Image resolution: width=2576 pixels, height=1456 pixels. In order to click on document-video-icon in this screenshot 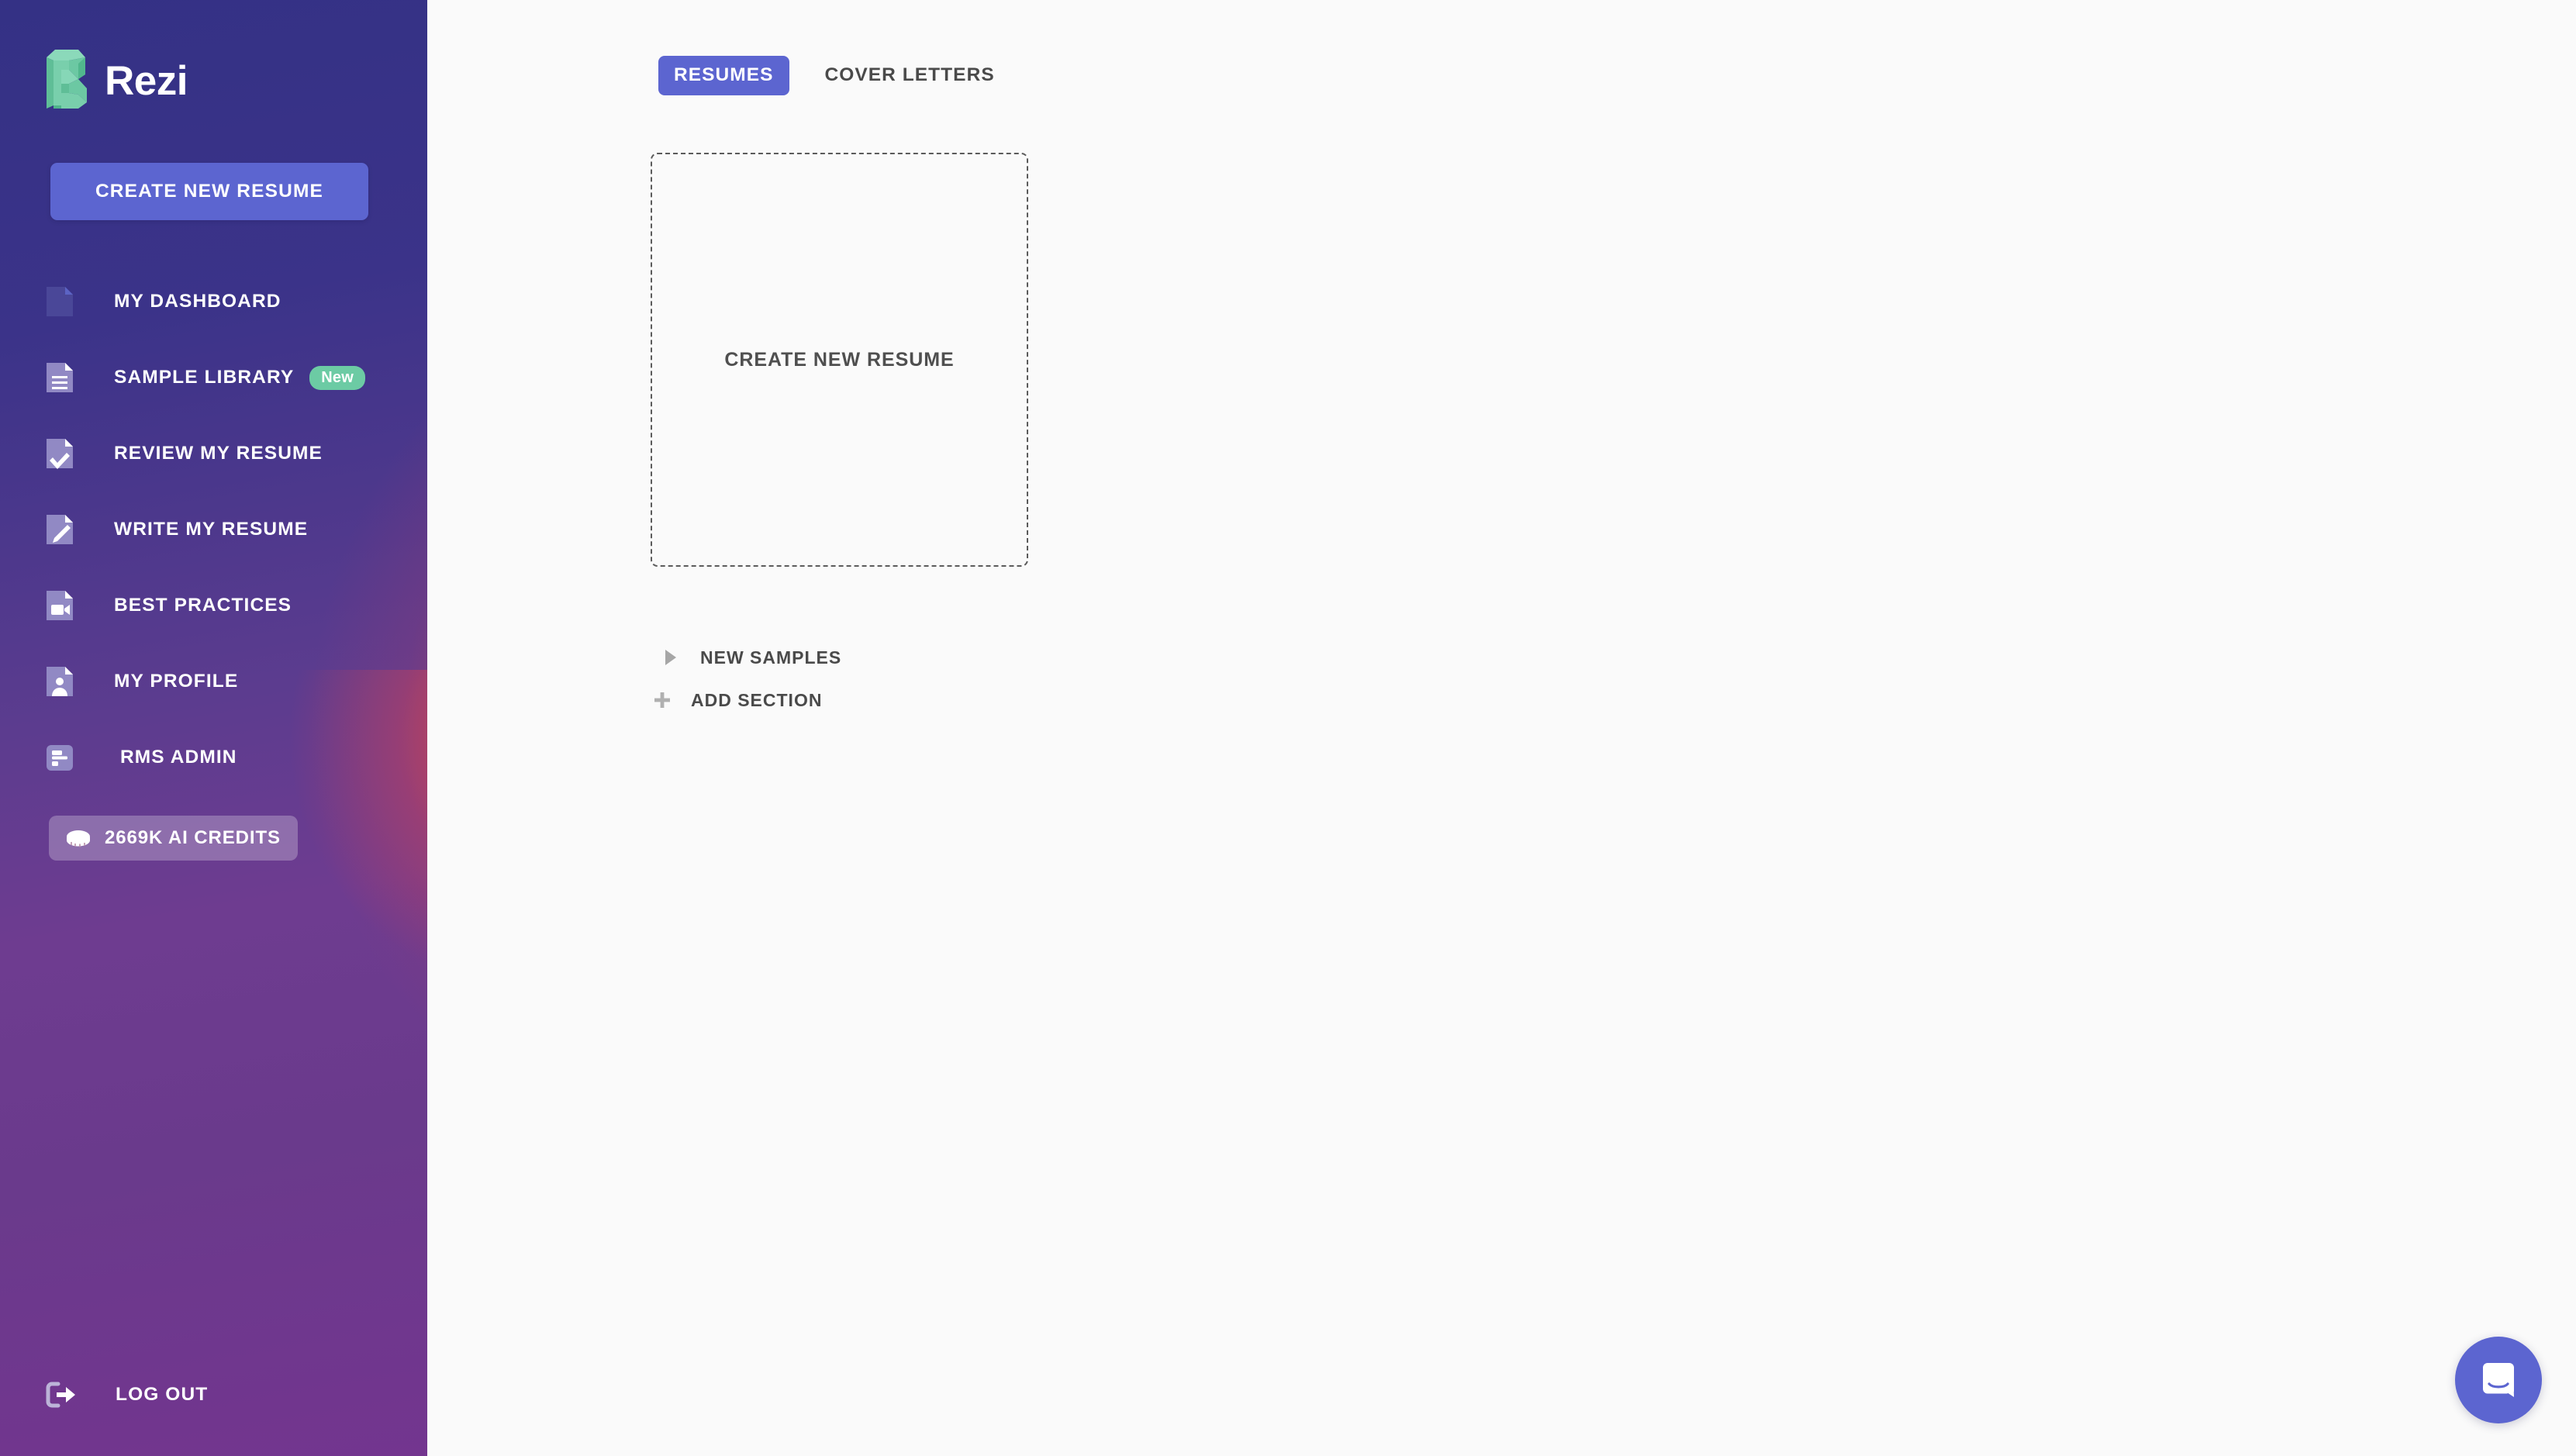, I will do `click(60, 606)`.